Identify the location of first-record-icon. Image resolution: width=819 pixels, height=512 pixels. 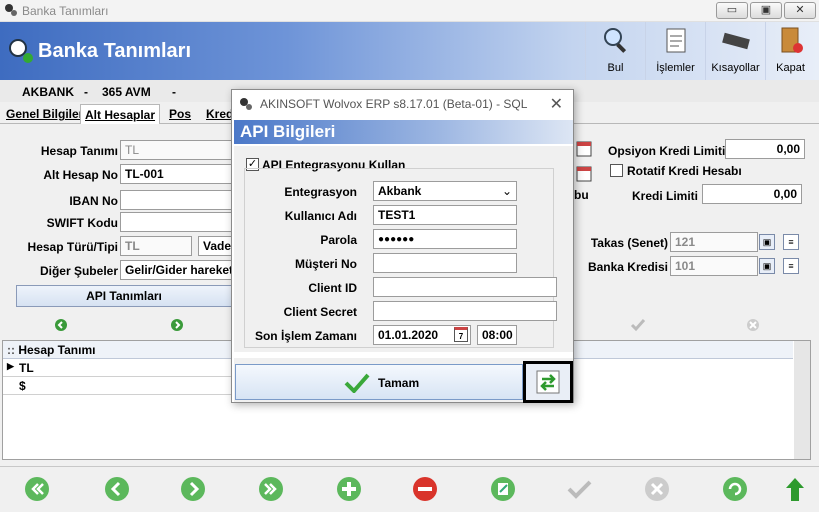
(37, 489).